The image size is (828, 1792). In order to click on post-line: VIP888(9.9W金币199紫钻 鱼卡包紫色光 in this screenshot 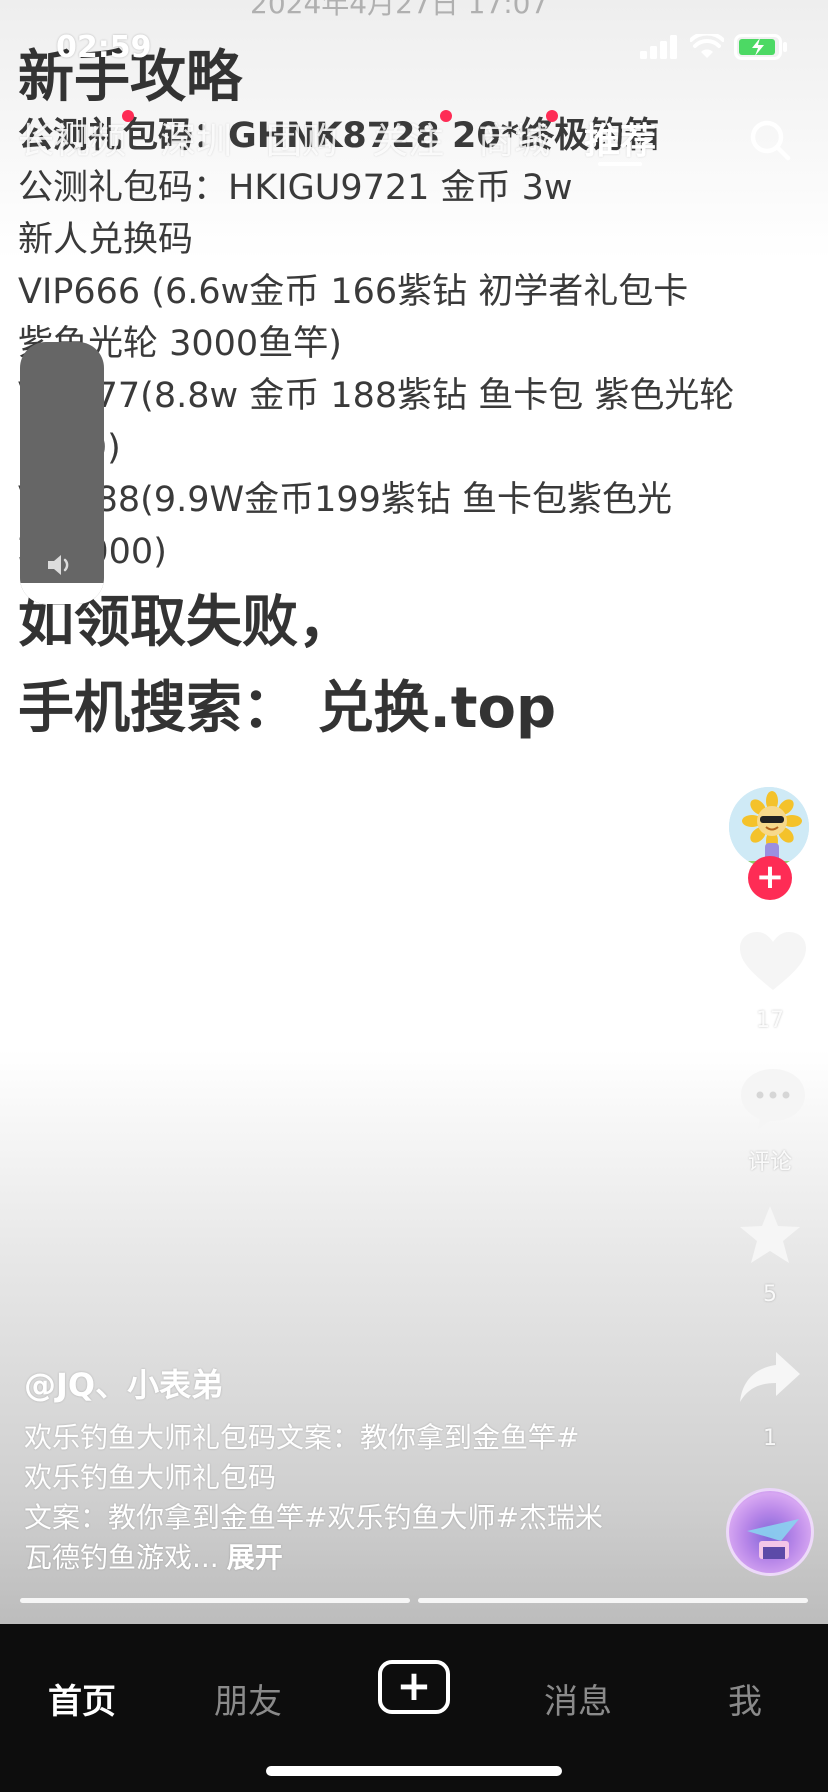, I will do `click(345, 500)`.